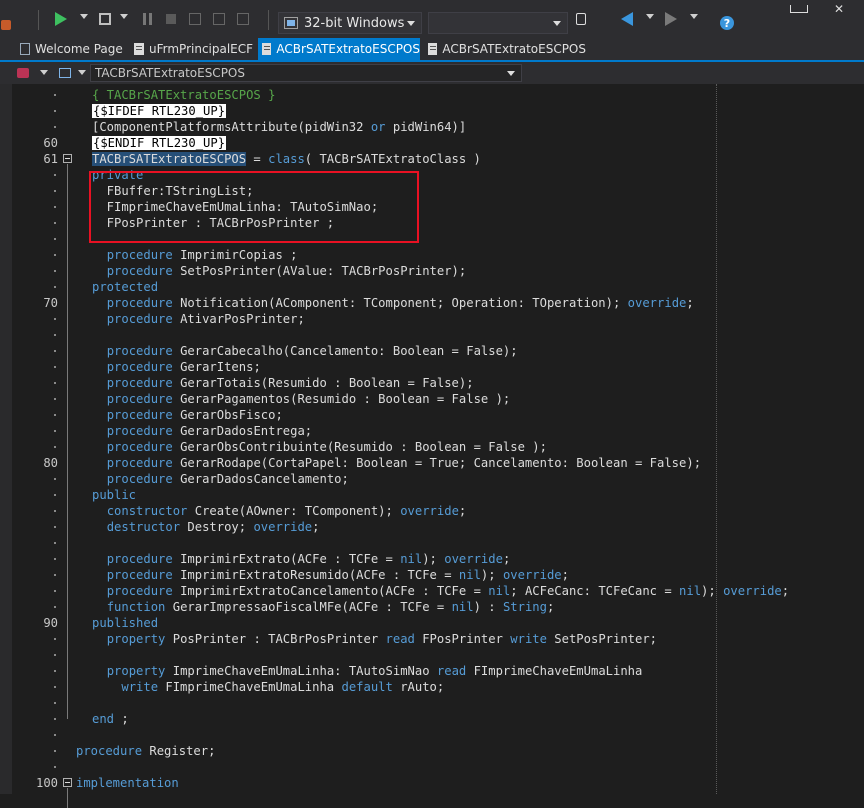  I want to click on run-without-debug-dropdown-icon, so click(124, 16).